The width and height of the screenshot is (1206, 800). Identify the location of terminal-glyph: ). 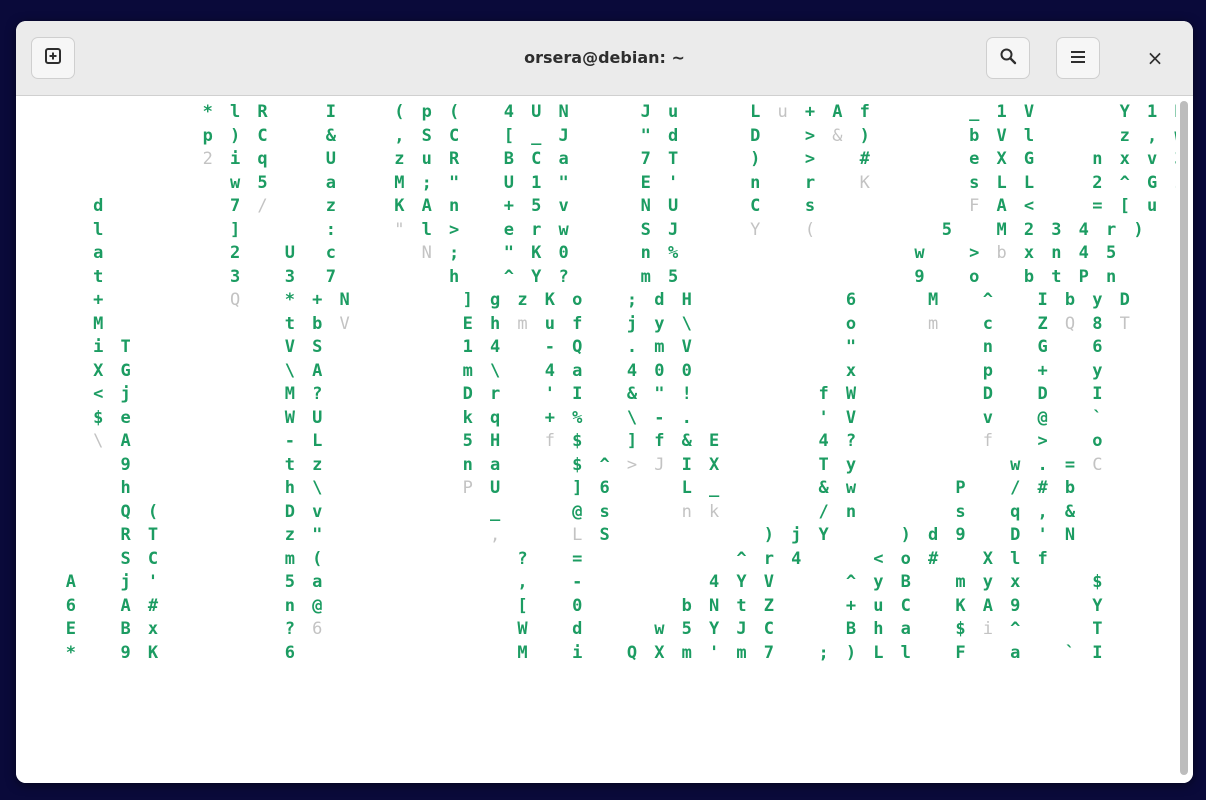
(235, 135).